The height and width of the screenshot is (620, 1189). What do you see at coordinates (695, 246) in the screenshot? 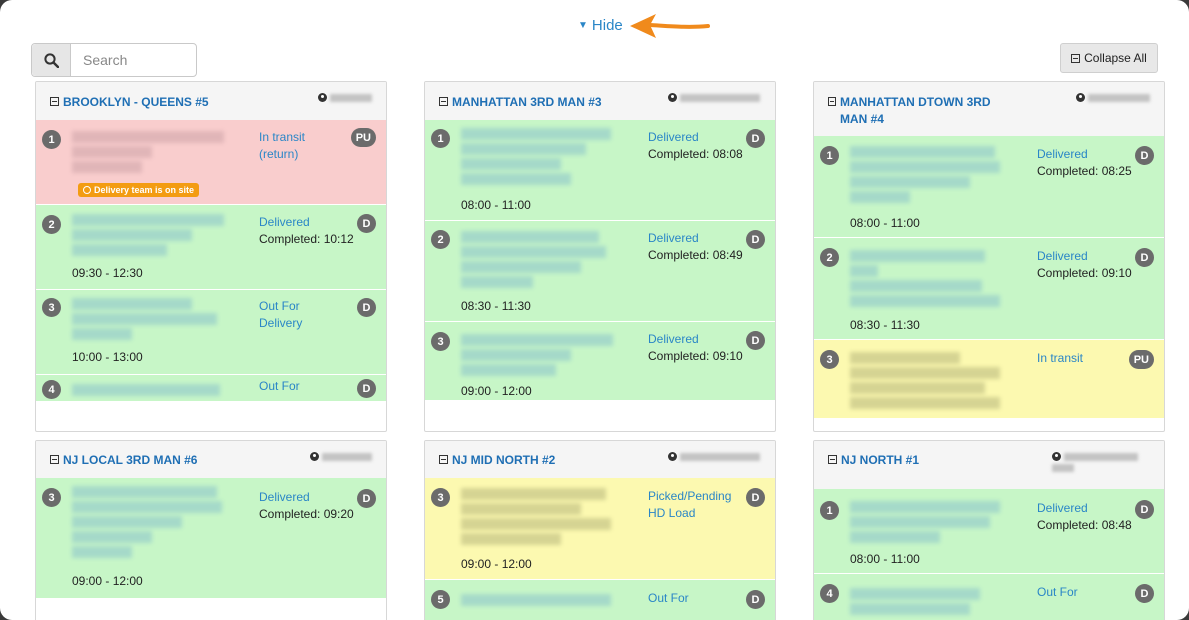
I see `stop-status: Delivered Completed: 08:49` at bounding box center [695, 246].